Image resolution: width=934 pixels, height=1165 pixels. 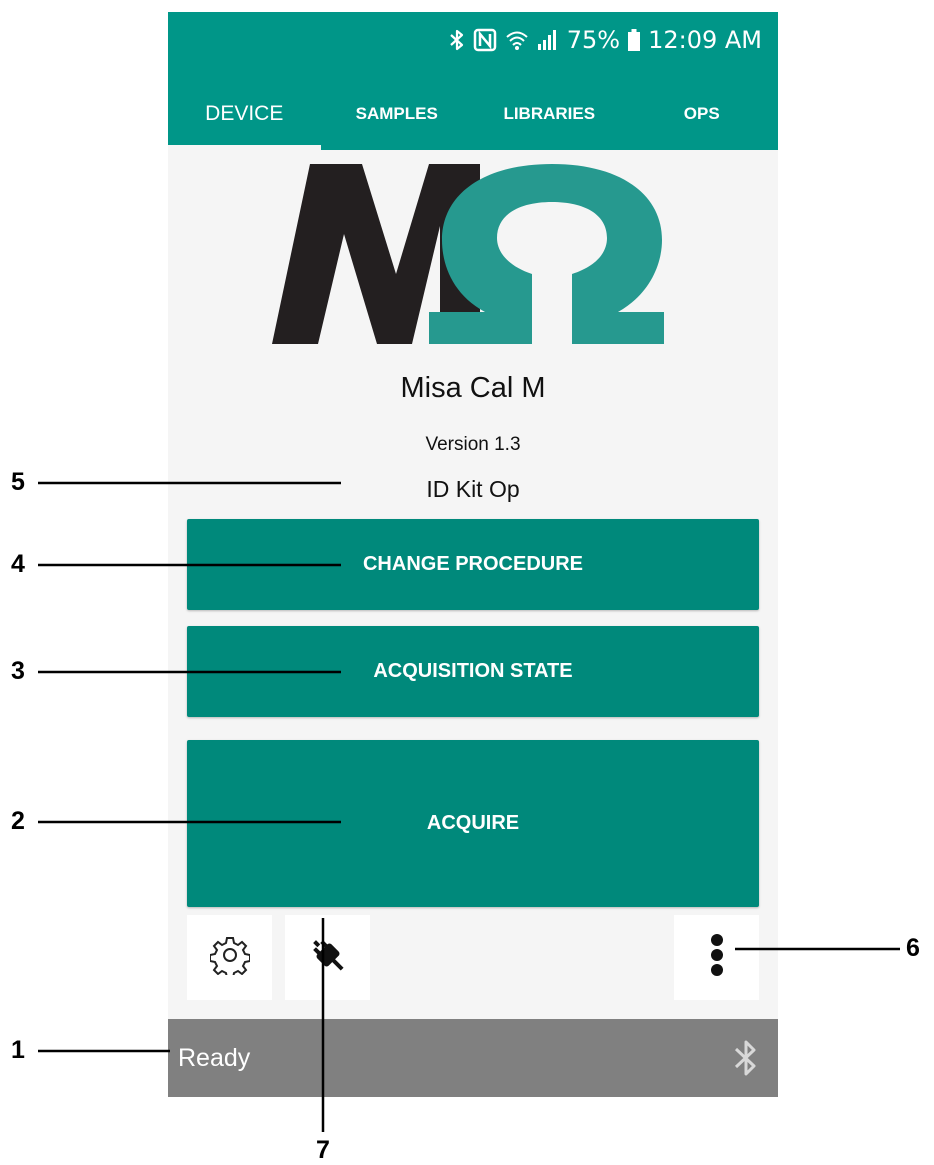 What do you see at coordinates (18, 1050) in the screenshot?
I see `callout-number-1: 1` at bounding box center [18, 1050].